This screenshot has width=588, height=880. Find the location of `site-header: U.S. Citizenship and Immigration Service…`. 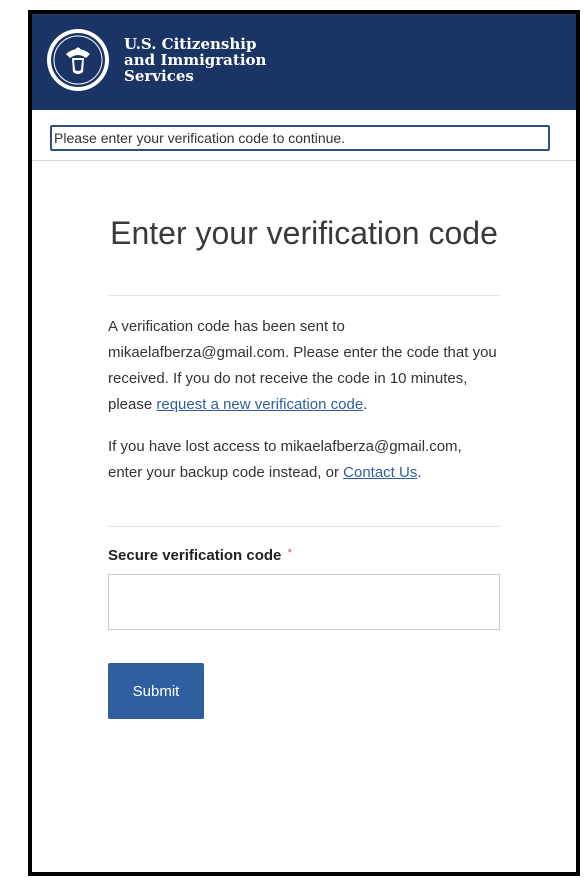

site-header: U.S. Citizenship and Immigration Service… is located at coordinates (304, 62).